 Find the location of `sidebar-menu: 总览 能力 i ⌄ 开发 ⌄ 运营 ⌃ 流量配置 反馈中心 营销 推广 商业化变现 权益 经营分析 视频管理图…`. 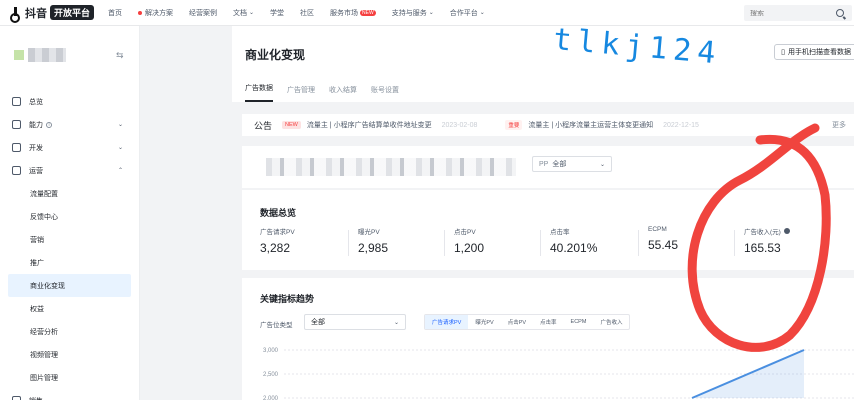

sidebar-menu: 总览 能力 i ⌄ 开发 ⌄ 运营 ⌃ 流量配置 反馈中心 营销 推广 商业化变现 权益 经营分析 视频管理图… is located at coordinates (69, 245).